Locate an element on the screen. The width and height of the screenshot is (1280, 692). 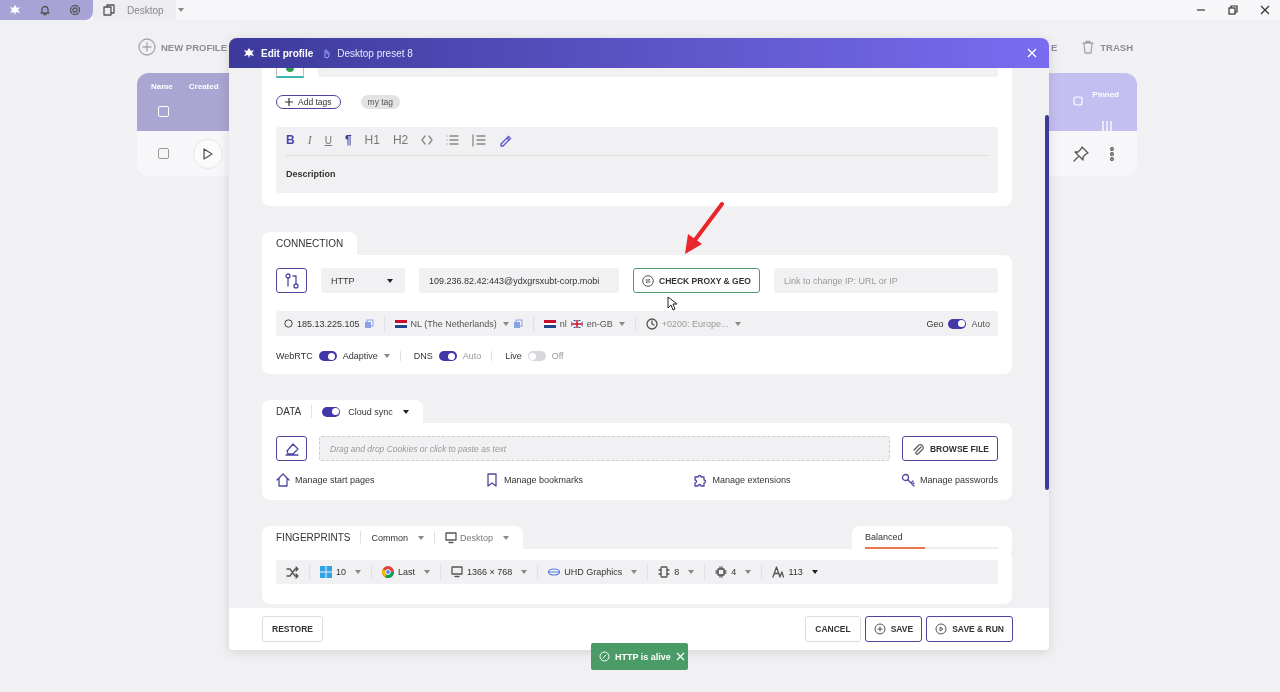
toast-message: HTTP is alive is located at coordinates (643, 656).